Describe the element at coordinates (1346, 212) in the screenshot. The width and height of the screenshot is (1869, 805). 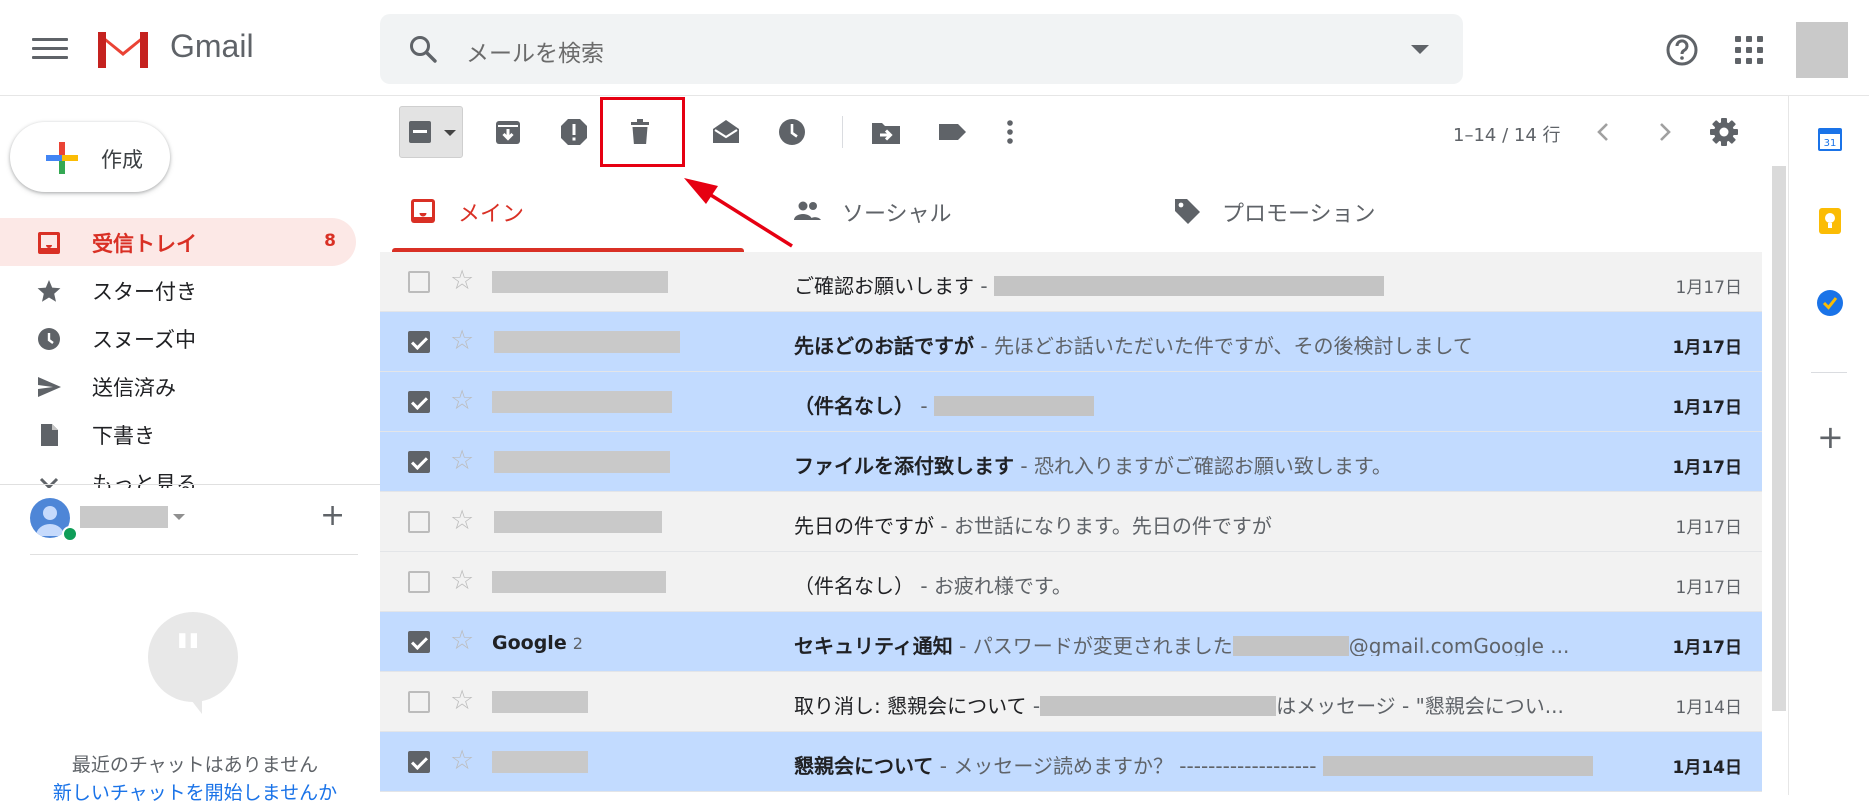
I see `tab-promotions: プロモーション` at that location.